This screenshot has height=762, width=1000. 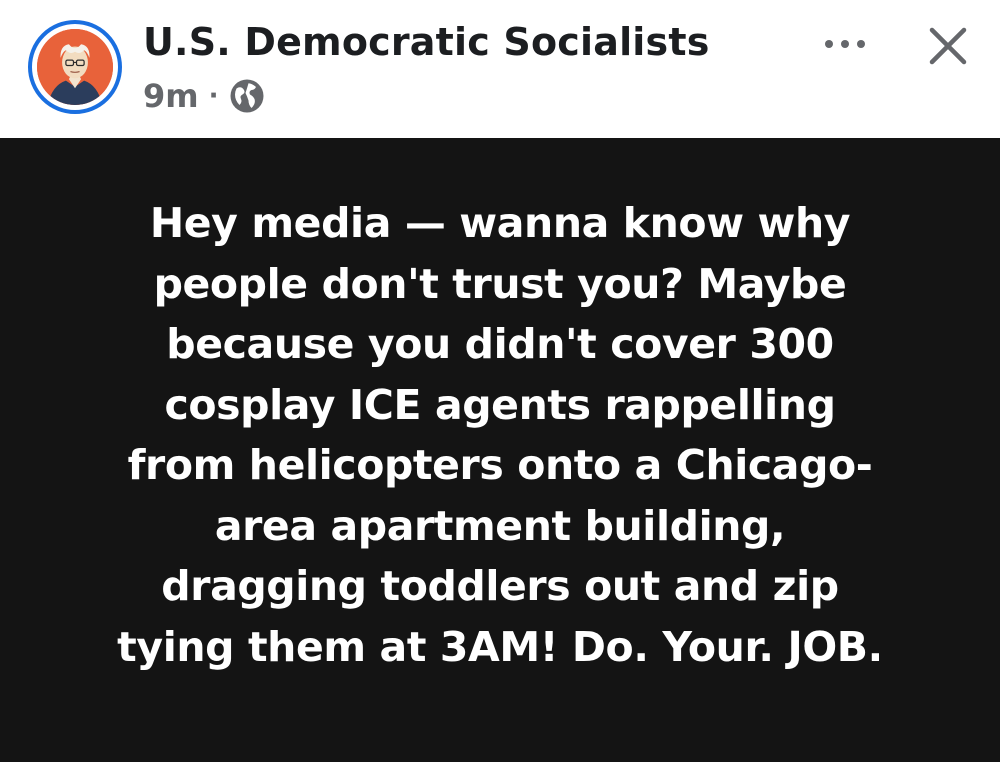 What do you see at coordinates (500, 465) in the screenshot?
I see `post-text-line: from helicopters onto a Chicago-` at bounding box center [500, 465].